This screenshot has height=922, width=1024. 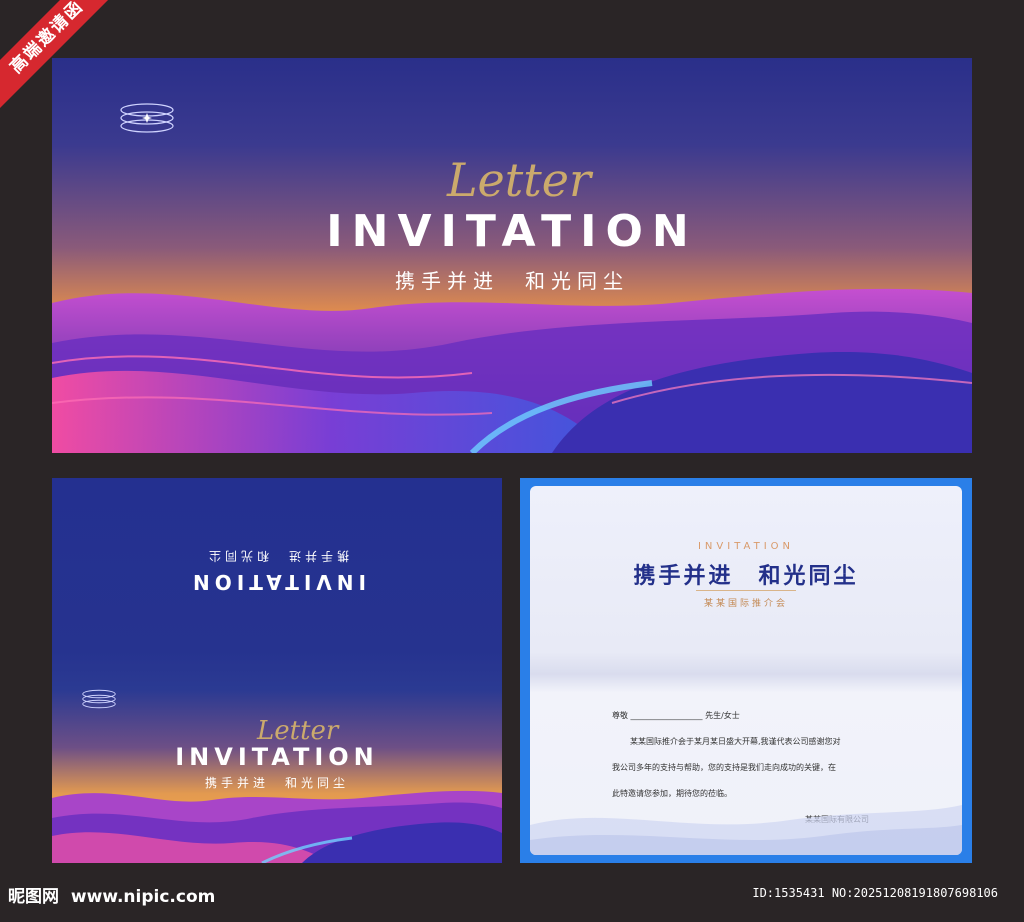 I want to click on wave-landscape-illustration, so click(x=277, y=826).